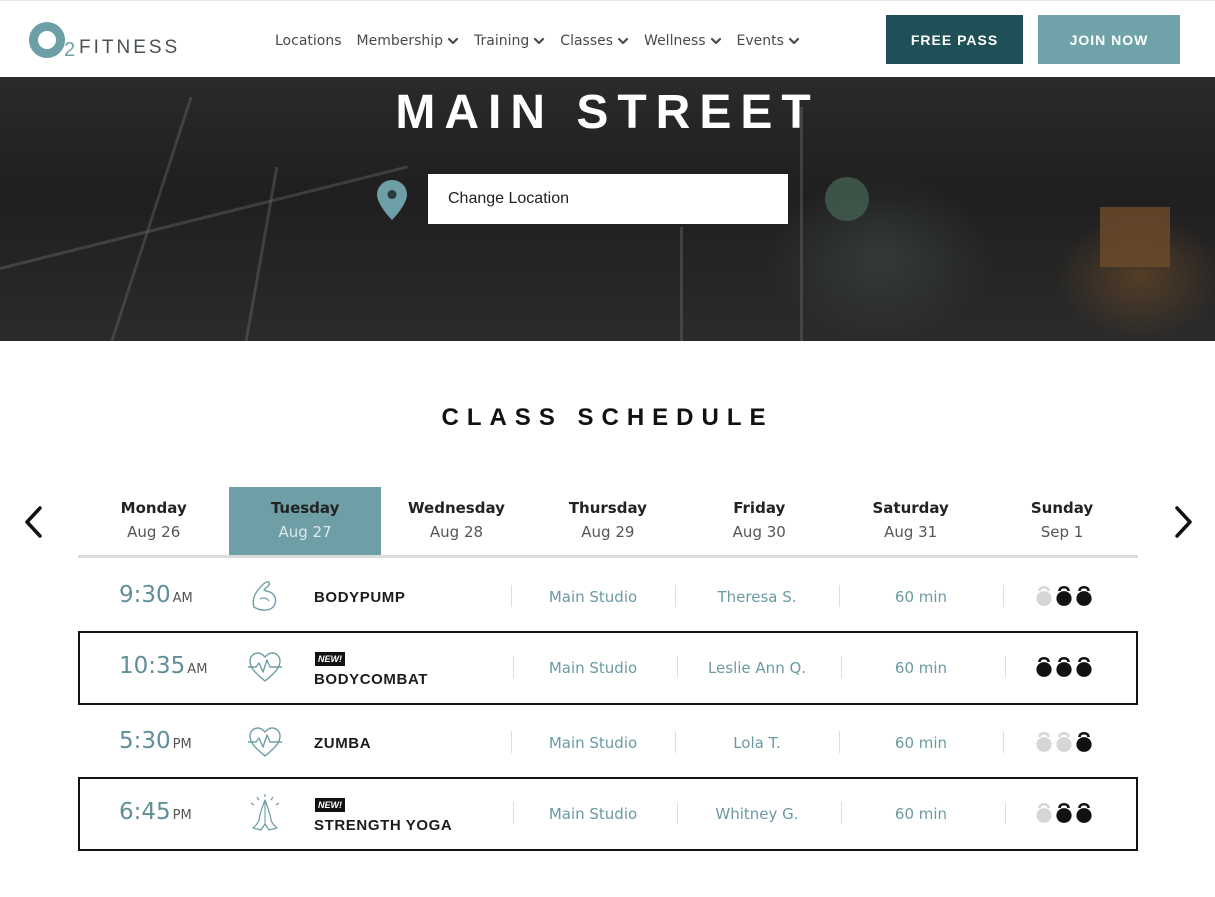  I want to click on free-pass-button: FREE PASS, so click(954, 39).